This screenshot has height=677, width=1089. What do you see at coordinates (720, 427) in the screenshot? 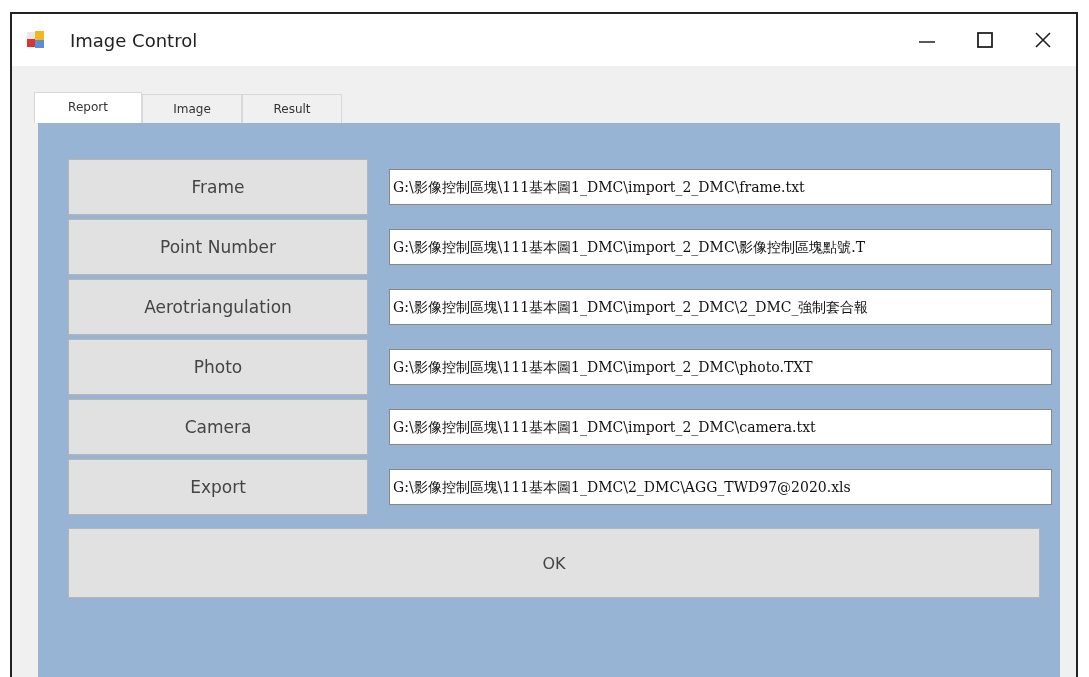
I see `path-field: G:\影像控制區塊\111基本圖1_DMC\import_2_DMC\camera.txt` at bounding box center [720, 427].